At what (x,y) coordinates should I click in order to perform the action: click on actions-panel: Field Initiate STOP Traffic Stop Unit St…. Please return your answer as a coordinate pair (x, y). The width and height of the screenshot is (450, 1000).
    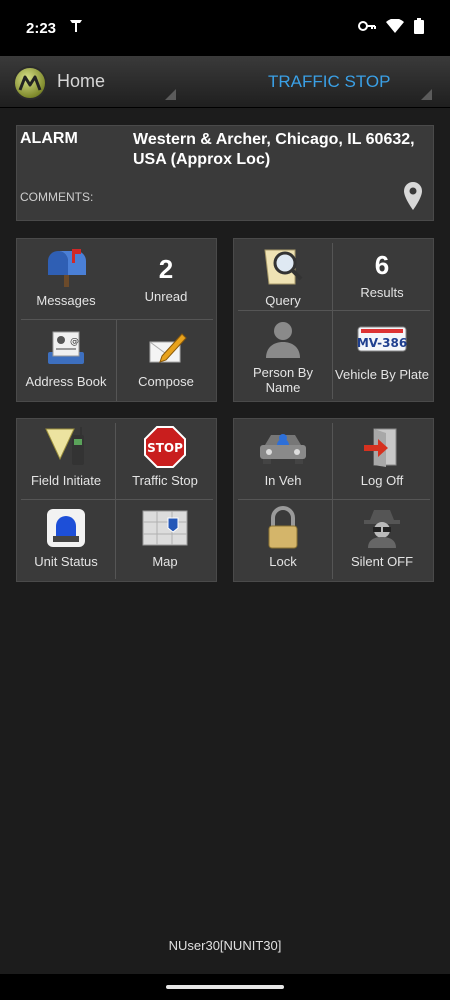
    Looking at the image, I should click on (116, 500).